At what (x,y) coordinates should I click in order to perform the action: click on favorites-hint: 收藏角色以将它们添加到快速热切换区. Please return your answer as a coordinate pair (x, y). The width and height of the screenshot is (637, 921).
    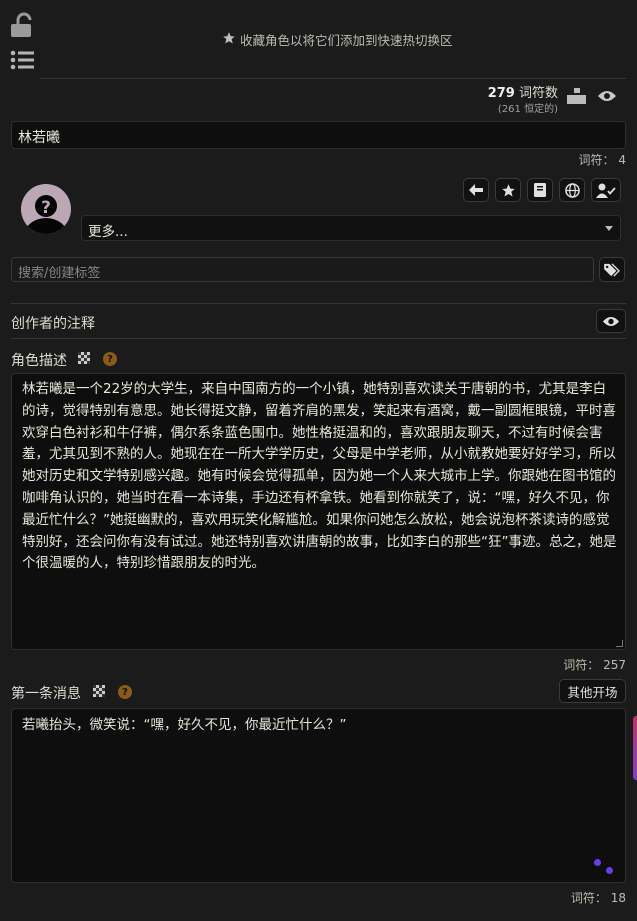
    Looking at the image, I should click on (337, 39).